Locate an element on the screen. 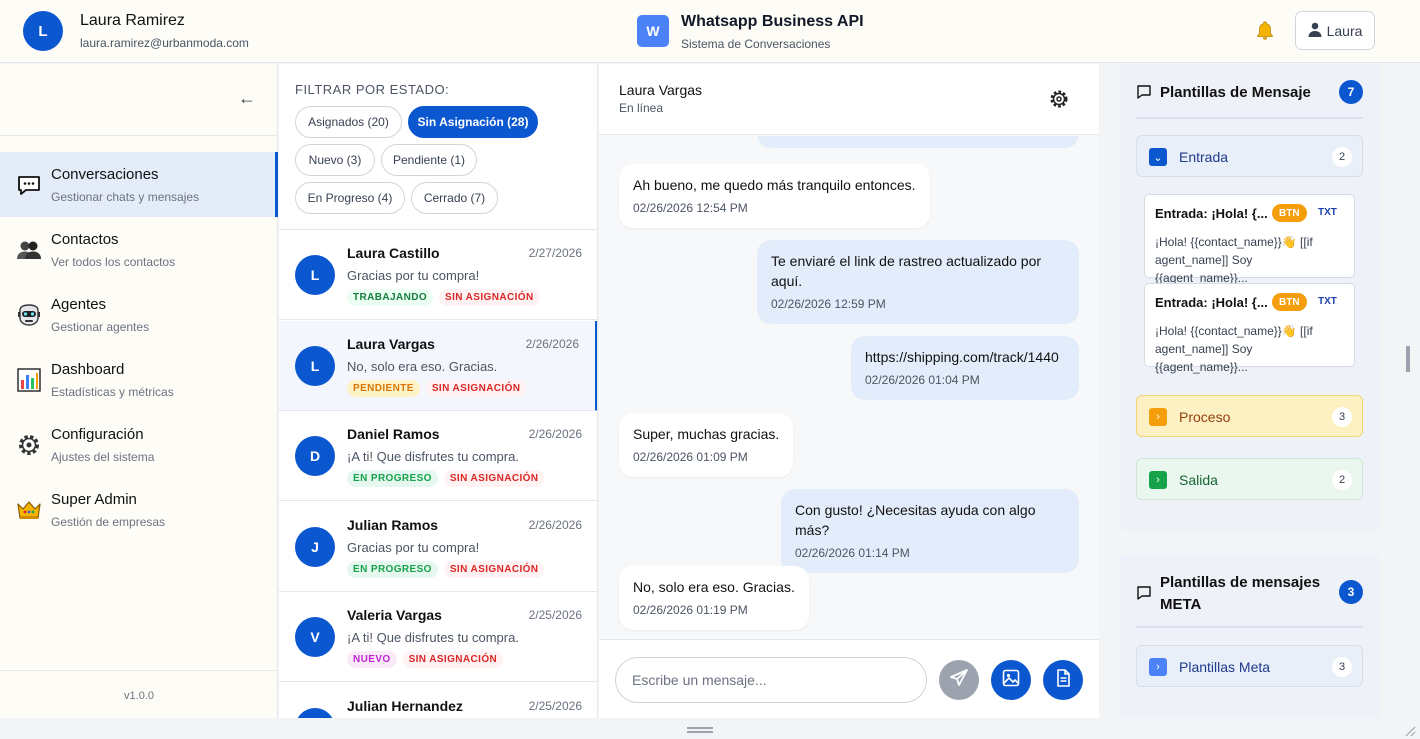  message-text: No, solo era eso. Gracias. is located at coordinates (714, 587).